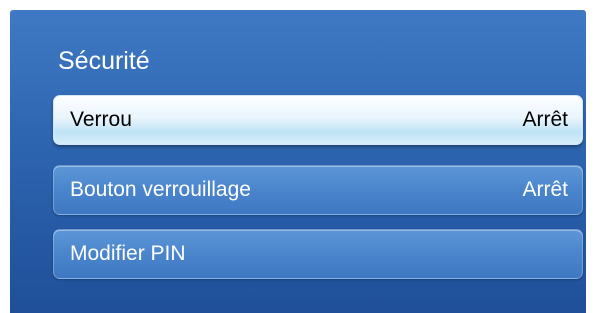  Describe the element at coordinates (160, 189) in the screenshot. I see `menu-item-label: Bouton verrouillage` at that location.